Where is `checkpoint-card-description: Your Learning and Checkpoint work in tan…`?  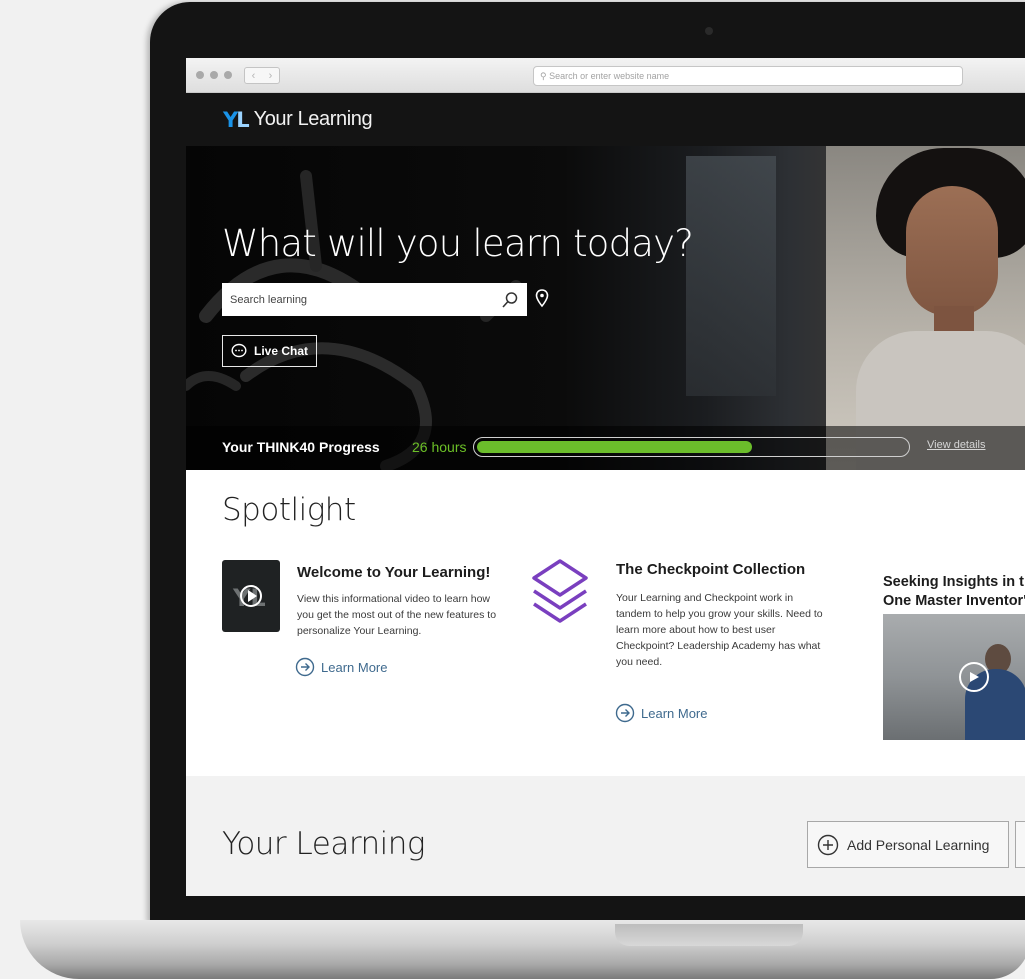
checkpoint-card-description: Your Learning and Checkpoint work in tan… is located at coordinates (719, 630).